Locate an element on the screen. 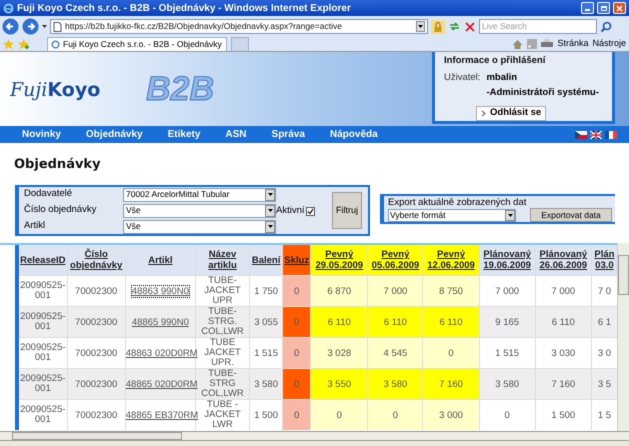 The height and width of the screenshot is (446, 629). table-cell: 6 870 is located at coordinates (339, 291).